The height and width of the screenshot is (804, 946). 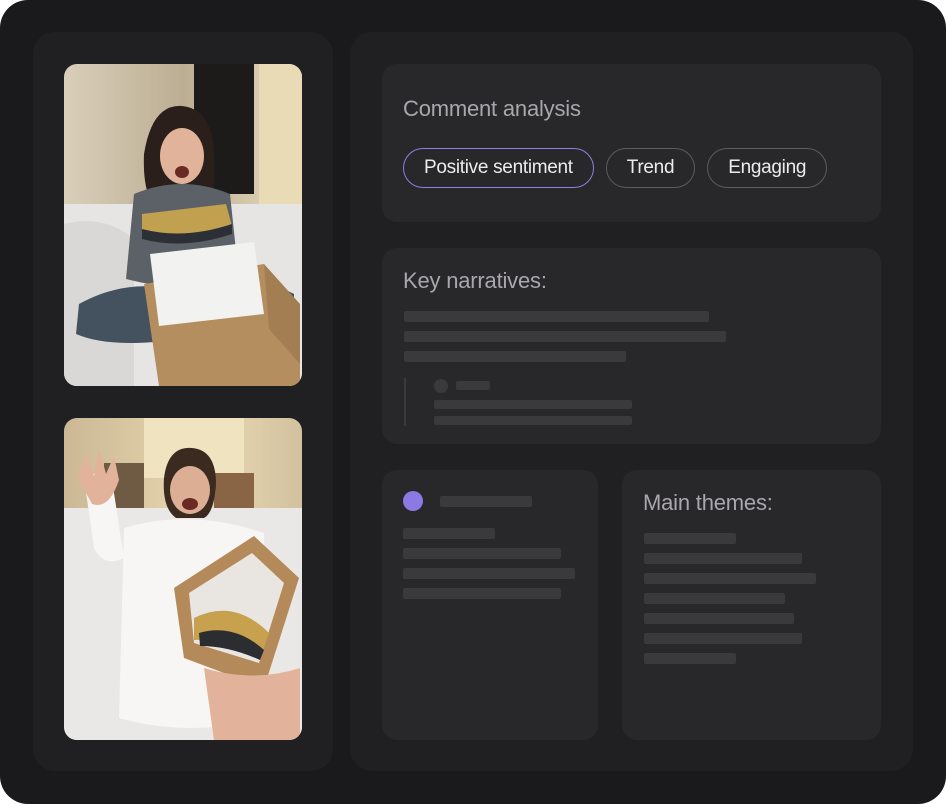 What do you see at coordinates (473, 385) in the screenshot?
I see `placeholder-author` at bounding box center [473, 385].